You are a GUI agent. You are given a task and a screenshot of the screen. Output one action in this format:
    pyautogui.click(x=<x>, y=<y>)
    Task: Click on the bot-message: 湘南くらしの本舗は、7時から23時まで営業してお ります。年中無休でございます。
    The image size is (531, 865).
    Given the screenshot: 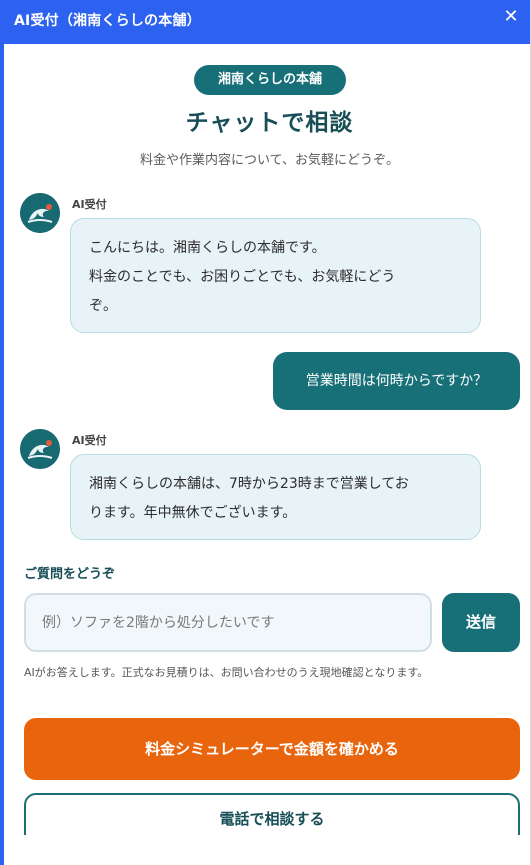 What is the action you would take?
    pyautogui.click(x=275, y=497)
    